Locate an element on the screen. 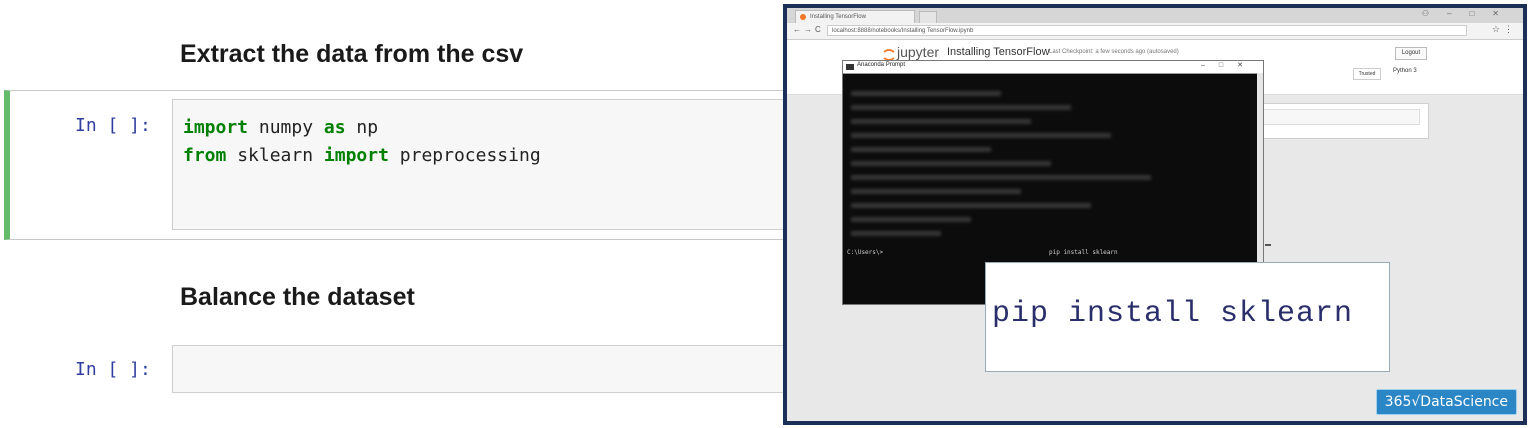  keyword: from is located at coordinates (205, 155).